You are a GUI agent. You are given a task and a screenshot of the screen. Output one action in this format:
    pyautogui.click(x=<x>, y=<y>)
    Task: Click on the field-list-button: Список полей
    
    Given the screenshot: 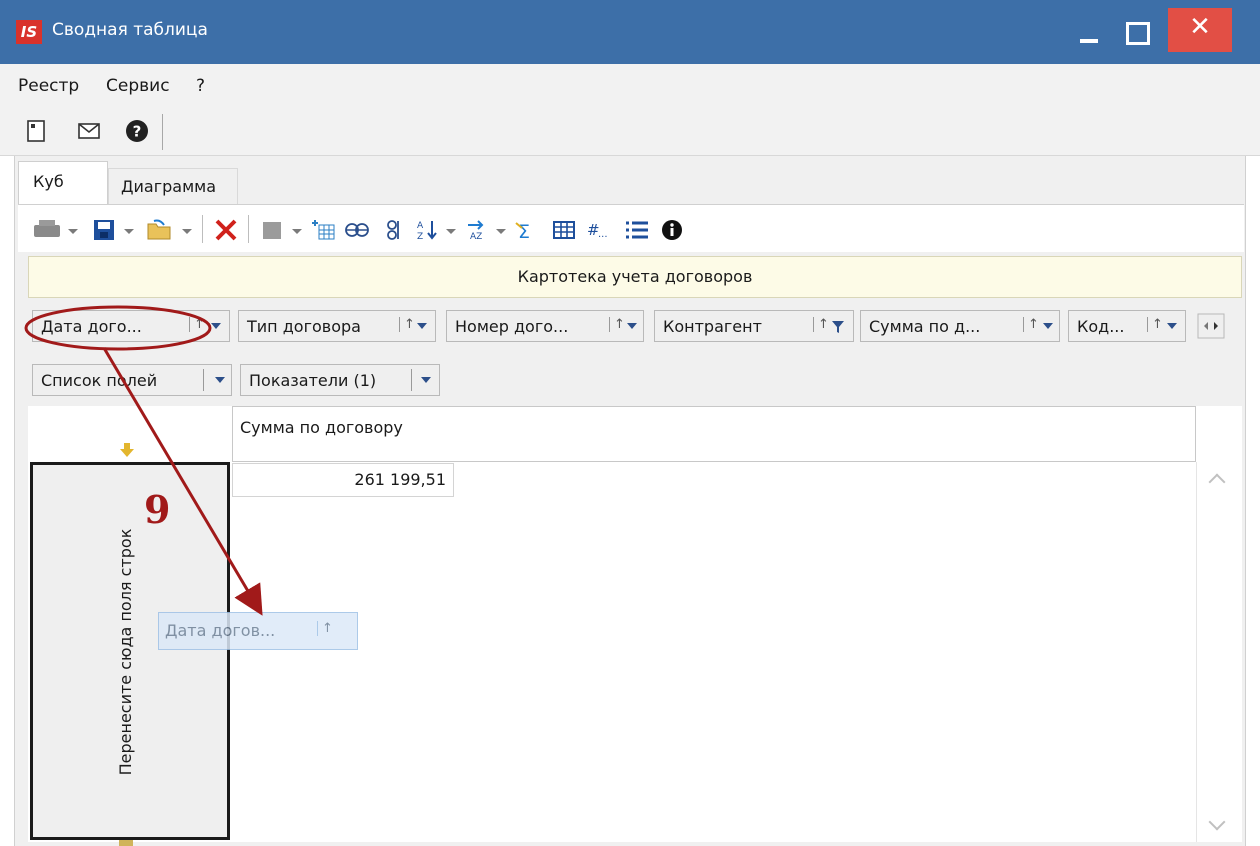 What is the action you would take?
    pyautogui.click(x=132, y=380)
    